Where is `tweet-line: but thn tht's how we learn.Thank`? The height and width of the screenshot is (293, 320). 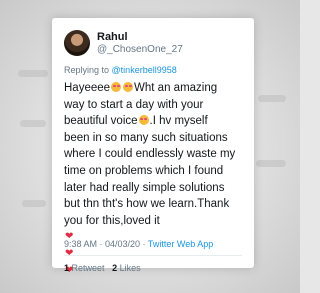 tweet-line: but thn tht's how we learn.Thank is located at coordinates (147, 204).